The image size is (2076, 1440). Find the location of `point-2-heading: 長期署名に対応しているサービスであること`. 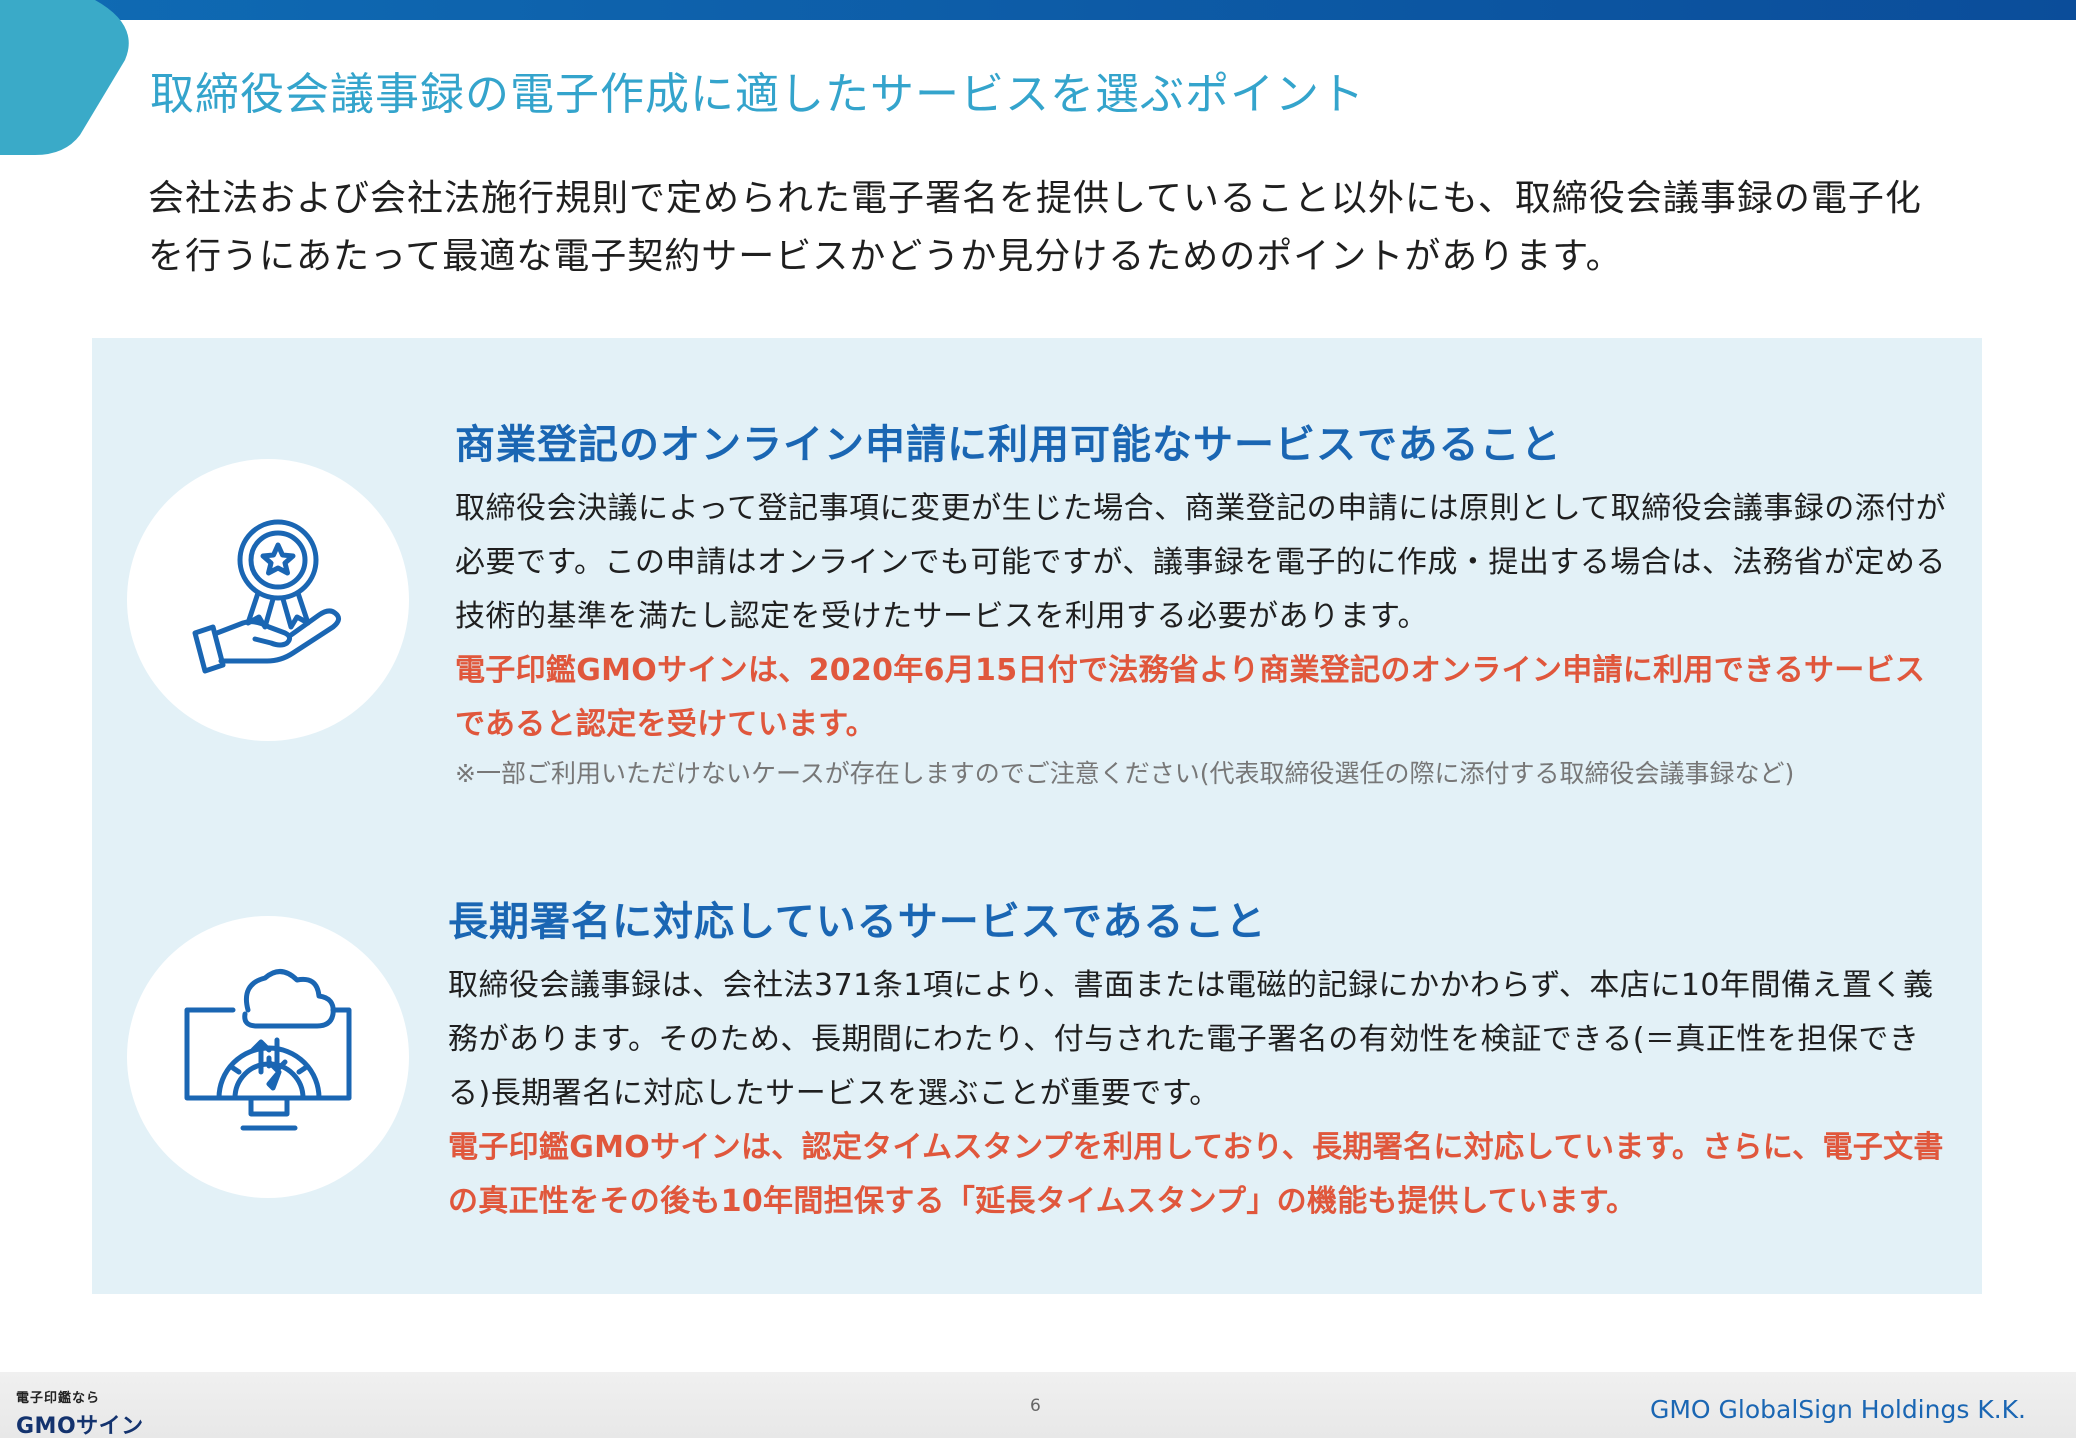

point-2-heading: 長期署名に対応しているサービスであること is located at coordinates (857, 922).